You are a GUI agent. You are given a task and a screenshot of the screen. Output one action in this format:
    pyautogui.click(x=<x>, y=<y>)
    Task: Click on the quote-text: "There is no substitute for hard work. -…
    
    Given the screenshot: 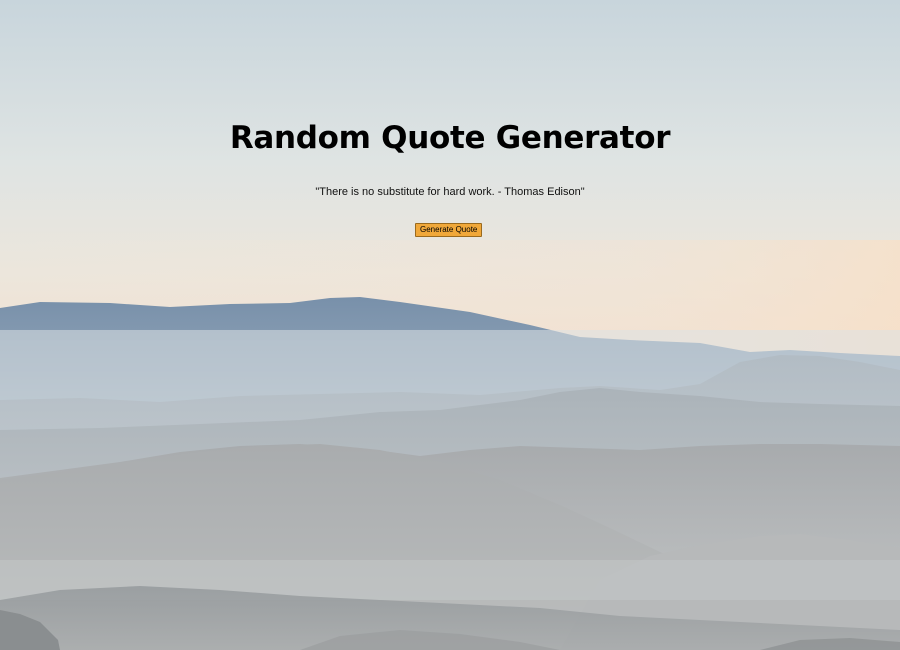 What is the action you would take?
    pyautogui.click(x=450, y=192)
    